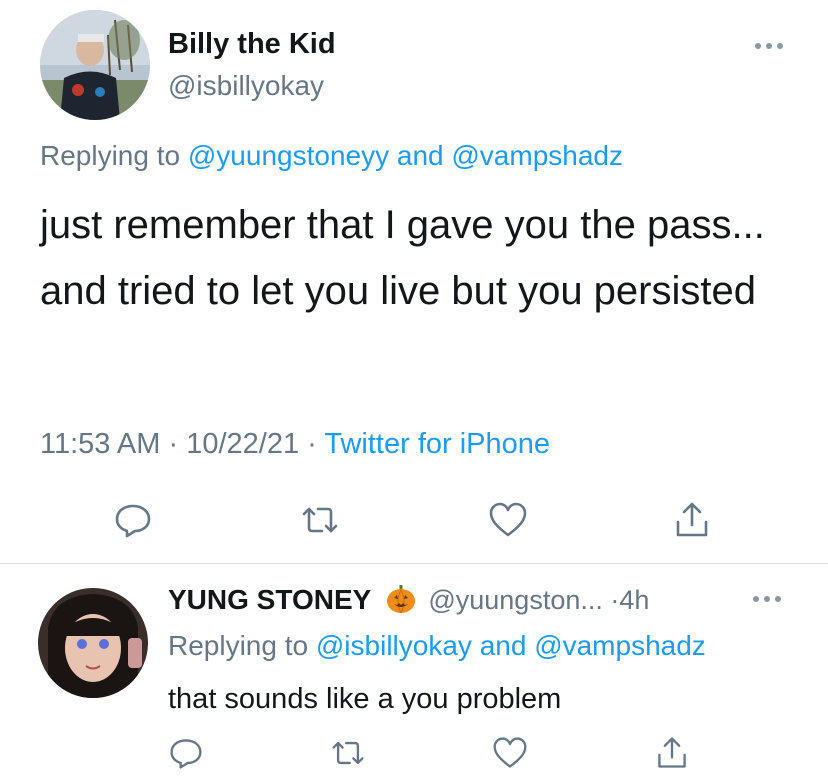 This screenshot has height=783, width=828. I want to click on pumpkin-icon, so click(401, 599).